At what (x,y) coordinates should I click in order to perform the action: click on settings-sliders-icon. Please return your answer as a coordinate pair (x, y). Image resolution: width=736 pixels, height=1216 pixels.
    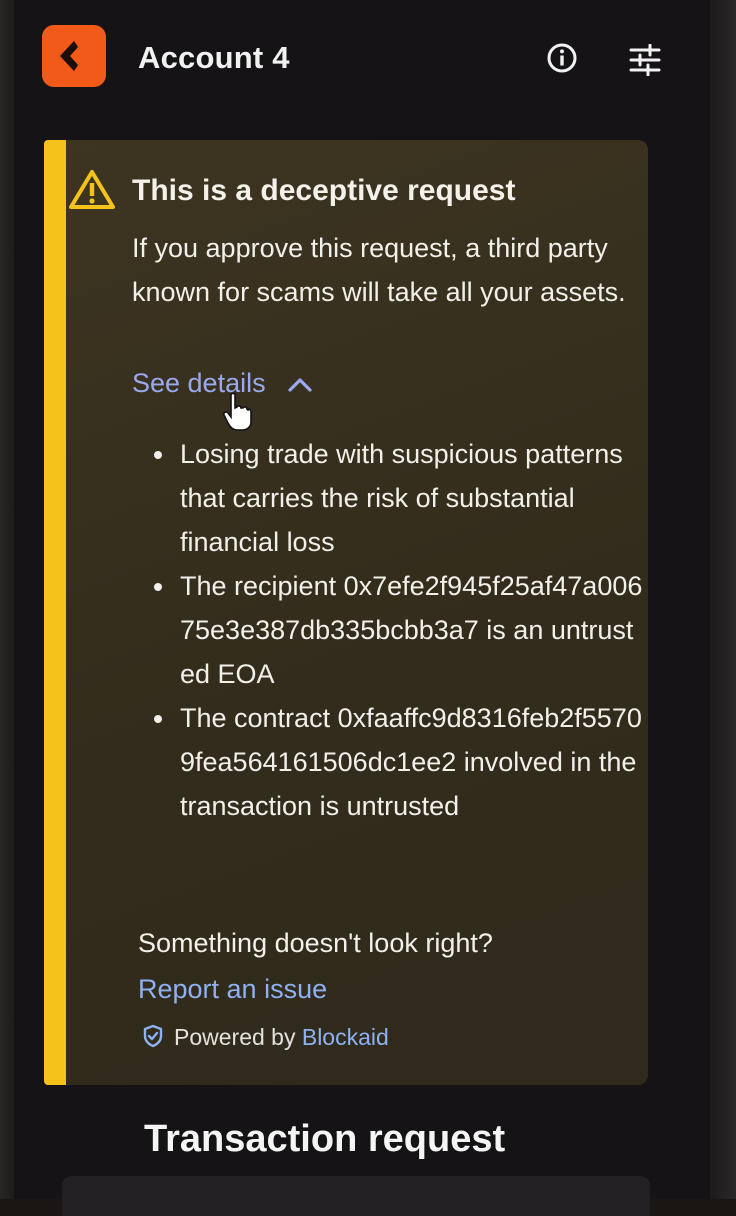
    Looking at the image, I should click on (645, 60).